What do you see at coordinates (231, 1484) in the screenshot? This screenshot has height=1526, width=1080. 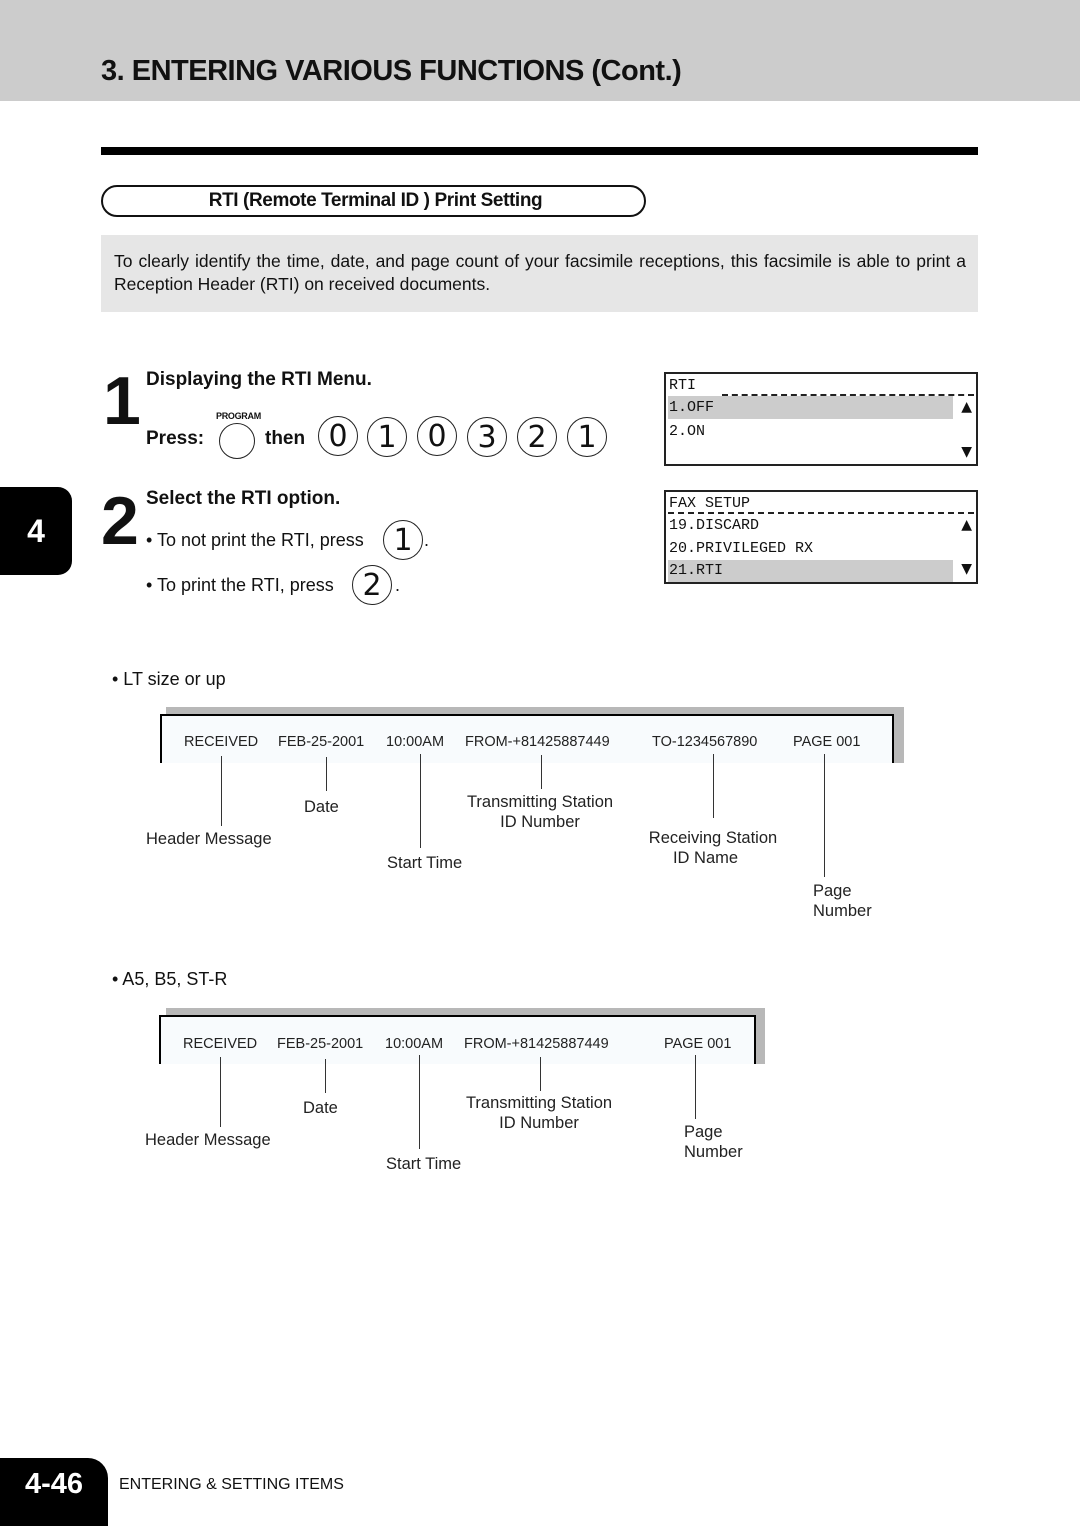 I see `footer-section-label: ENTERING & SETTING ITEMS` at bounding box center [231, 1484].